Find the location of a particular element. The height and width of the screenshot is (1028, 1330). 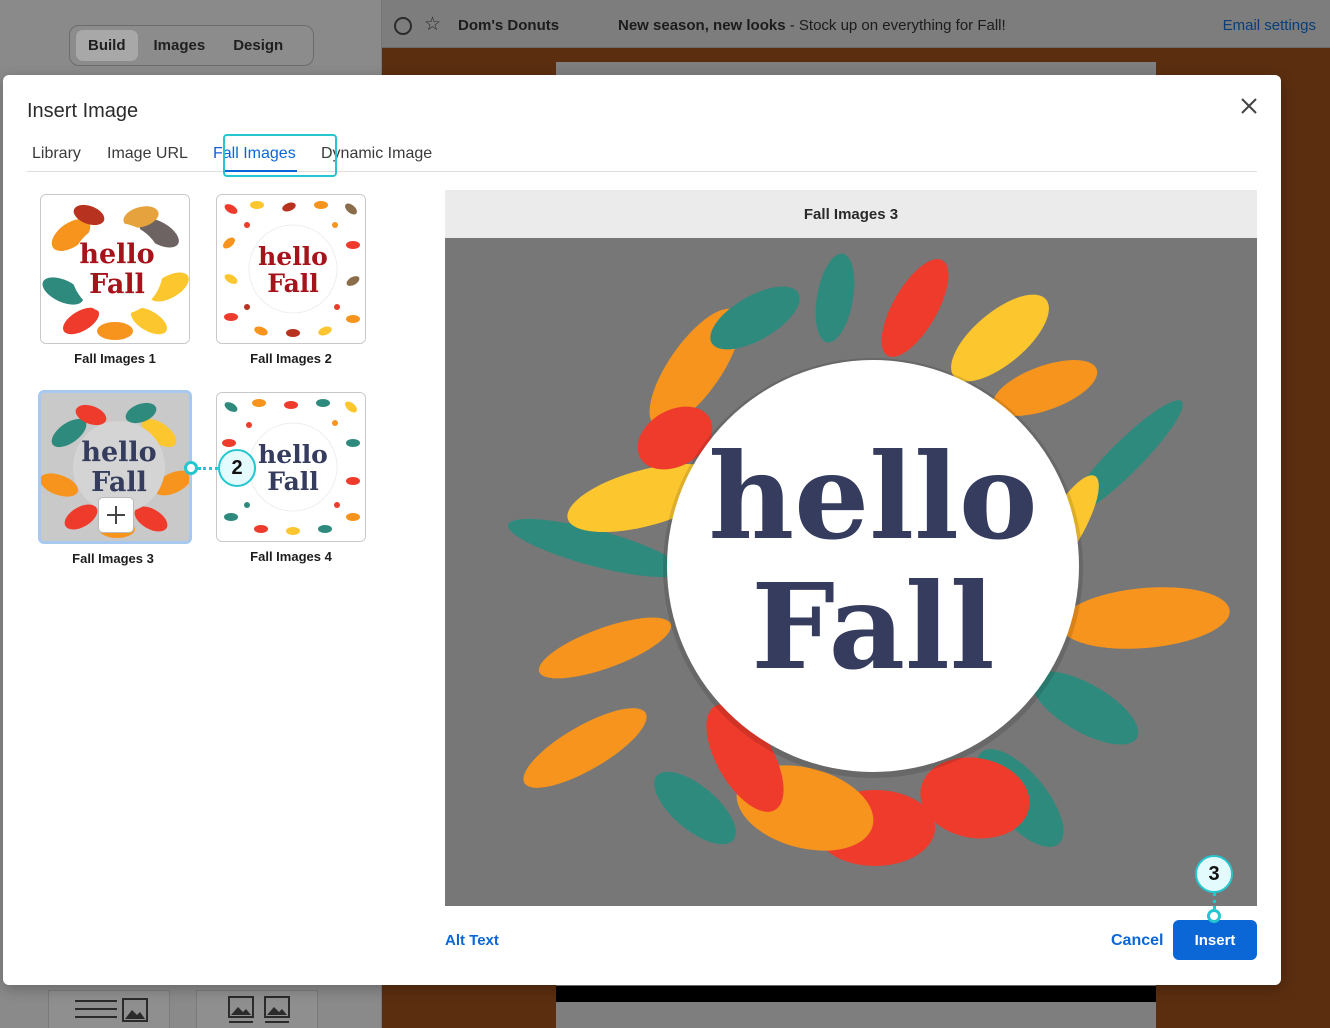

email-settings-link: Email settings is located at coordinates (1269, 25).